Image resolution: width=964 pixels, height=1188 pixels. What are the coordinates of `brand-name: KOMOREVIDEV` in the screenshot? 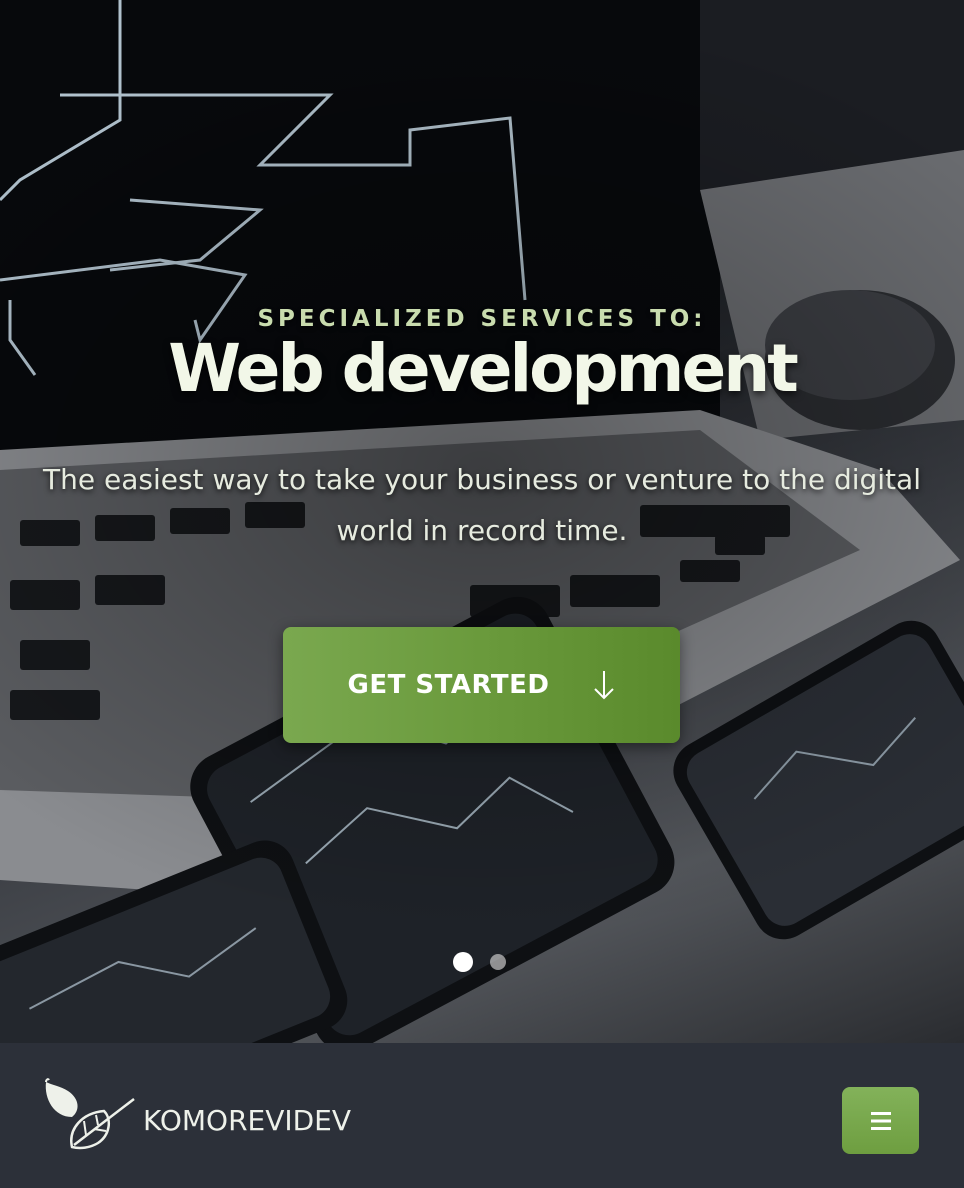 It's located at (247, 1120).